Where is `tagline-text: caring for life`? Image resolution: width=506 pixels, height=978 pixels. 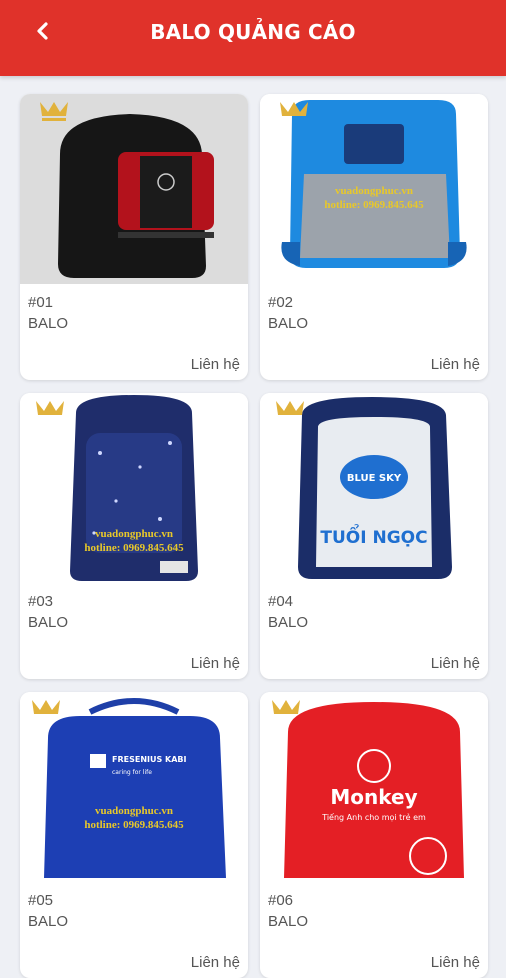
tagline-text: caring for life is located at coordinates (132, 772).